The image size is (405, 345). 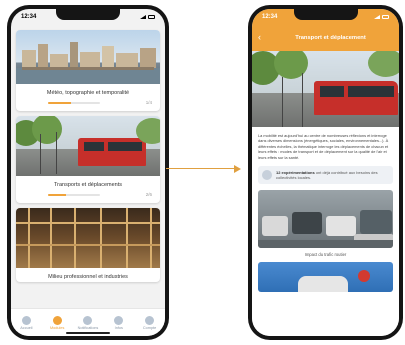 I want to click on module-card-transports: Transports et déplacements 2/6, so click(x=88, y=159).